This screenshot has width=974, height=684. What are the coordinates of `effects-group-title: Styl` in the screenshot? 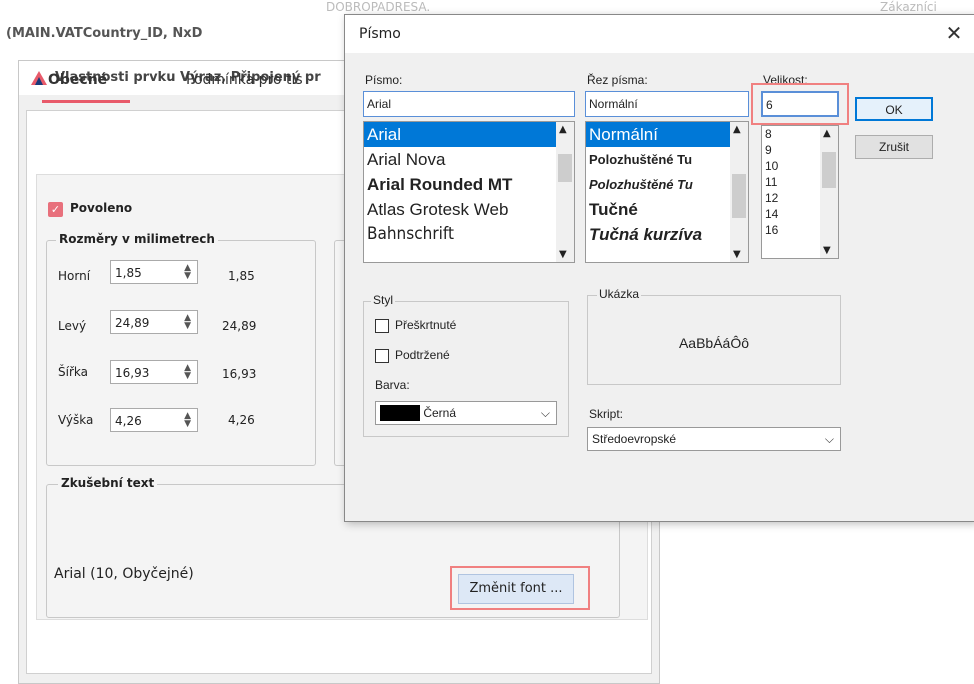 It's located at (383, 300).